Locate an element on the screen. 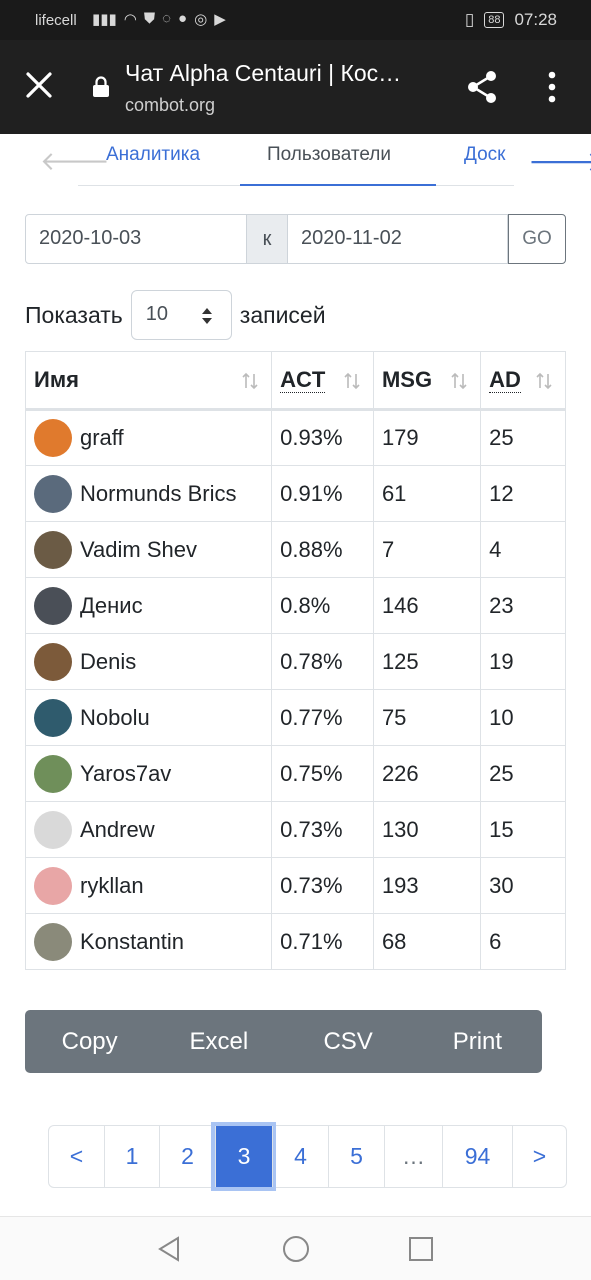 The height and width of the screenshot is (1280, 591). ad-cell: 23 is located at coordinates (523, 605).